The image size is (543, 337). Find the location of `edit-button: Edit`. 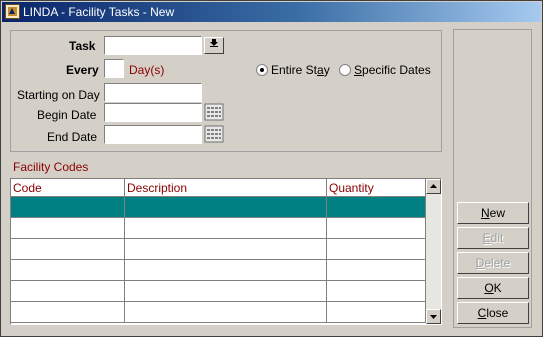

edit-button: Edit is located at coordinates (493, 238).